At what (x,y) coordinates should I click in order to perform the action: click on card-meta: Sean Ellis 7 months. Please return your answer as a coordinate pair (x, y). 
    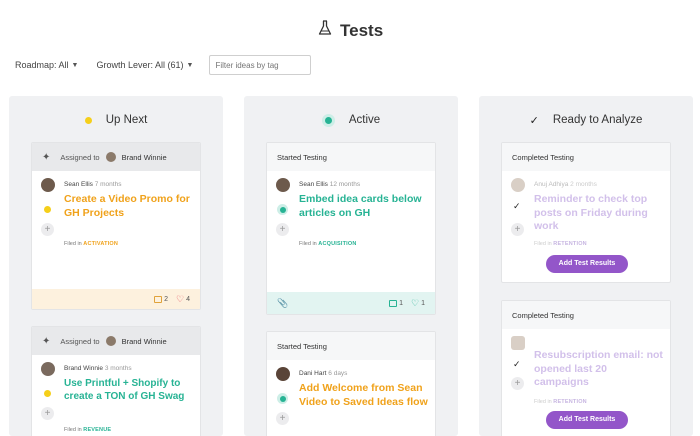
    Looking at the image, I should click on (92, 184).